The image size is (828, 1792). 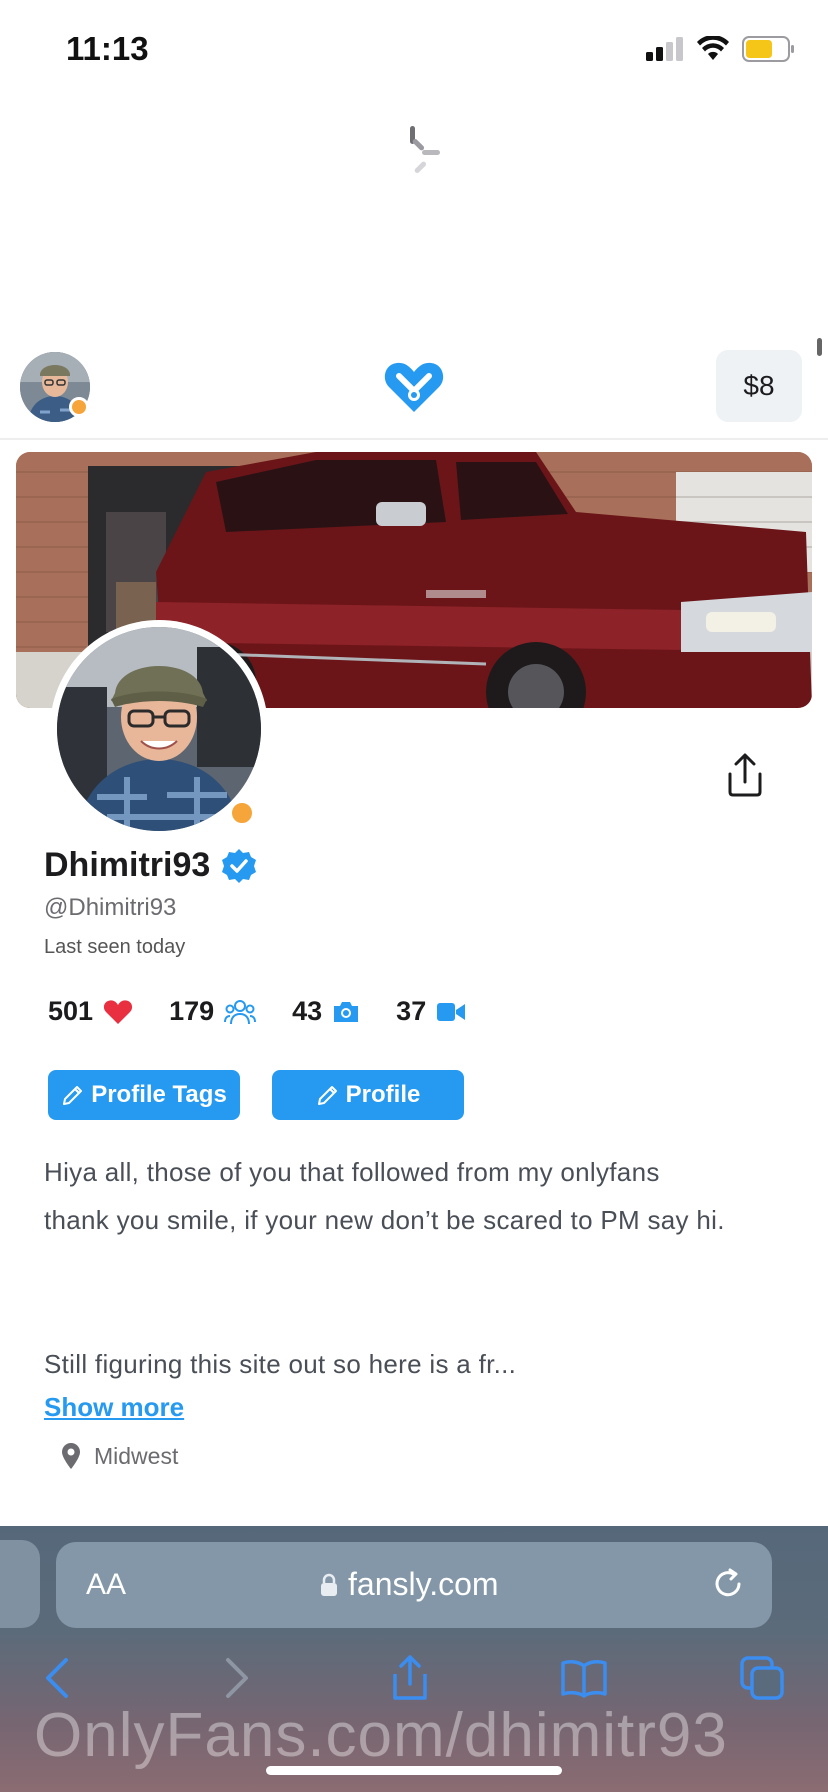 I want to click on top-nav: $8, so click(x=414, y=390).